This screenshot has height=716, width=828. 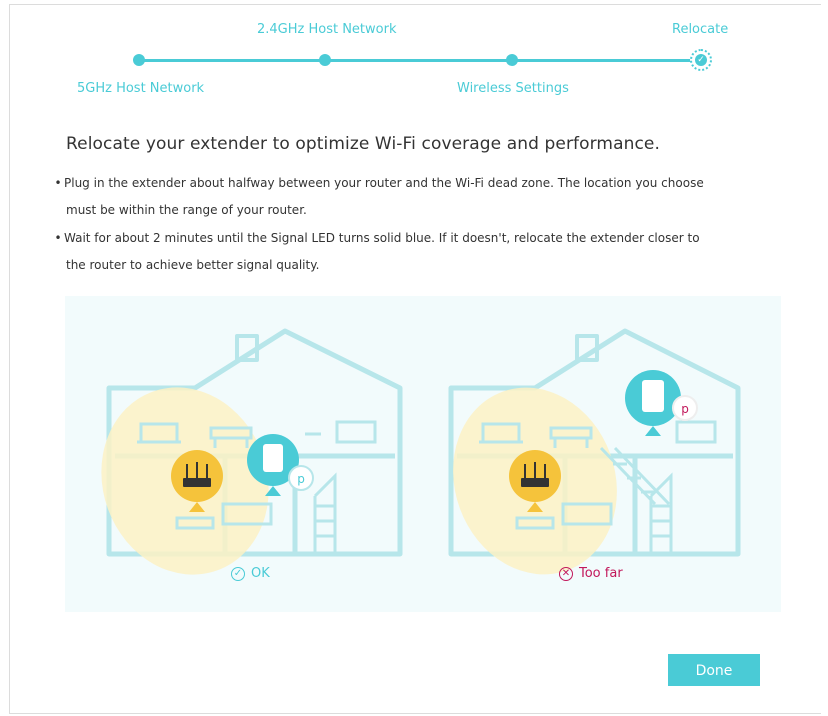 What do you see at coordinates (512, 60) in the screenshot?
I see `step-dot-wireless-settings` at bounding box center [512, 60].